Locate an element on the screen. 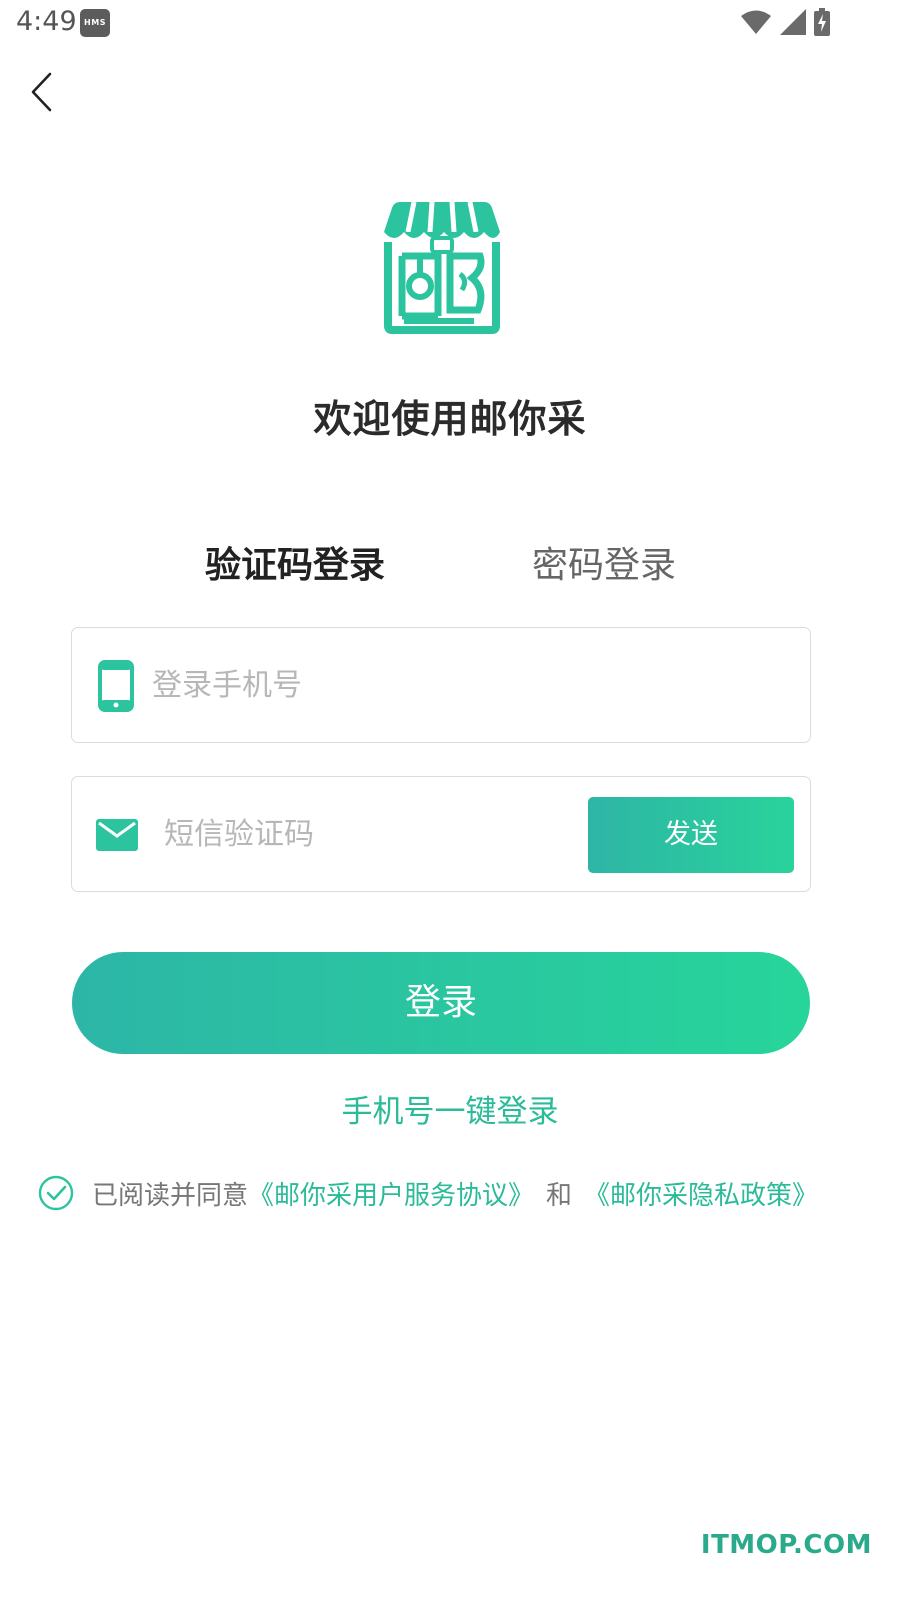 This screenshot has height=1600, width=900. agreement-row: 已阅读并同意 《邮你采用户服务协议》 和 《邮你采隐私政策》 is located at coordinates (428, 1193).